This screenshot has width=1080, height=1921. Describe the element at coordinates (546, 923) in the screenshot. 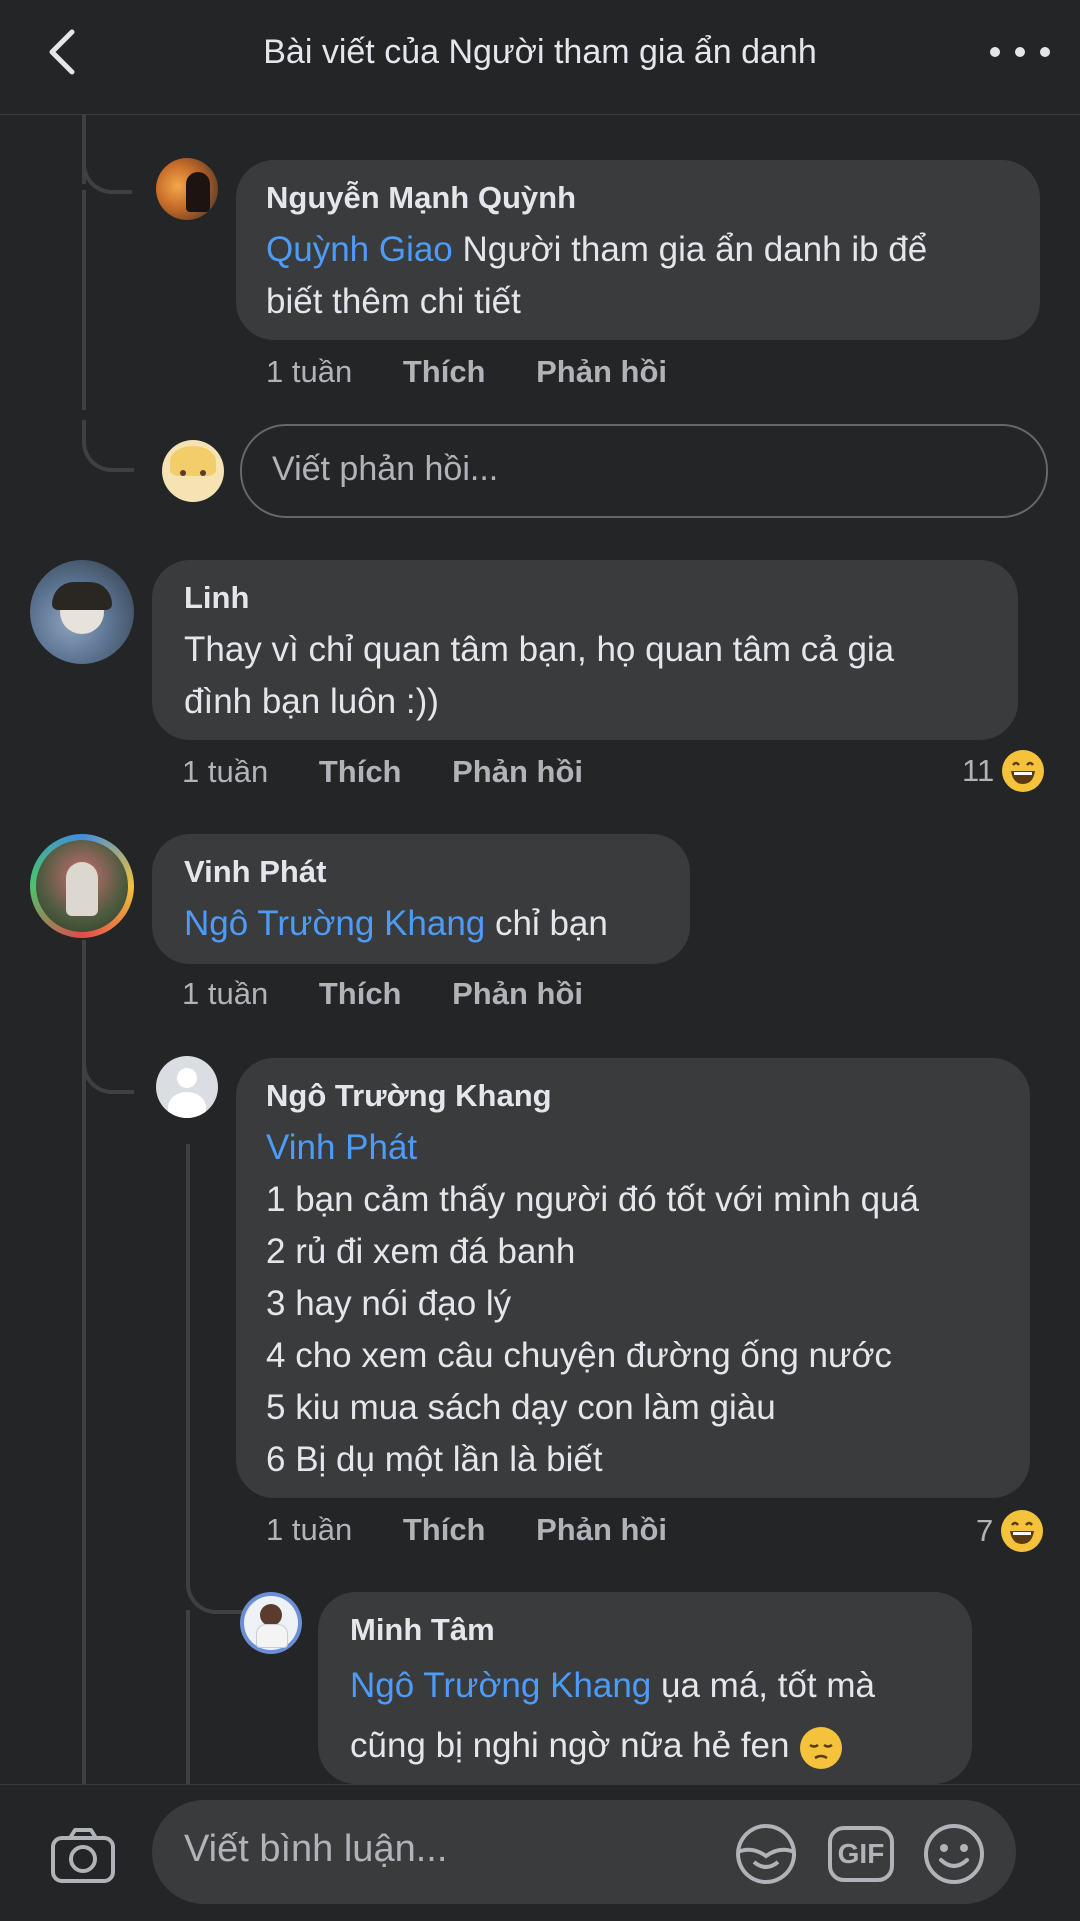

I see `comment-text-part: chỉ bạn` at that location.